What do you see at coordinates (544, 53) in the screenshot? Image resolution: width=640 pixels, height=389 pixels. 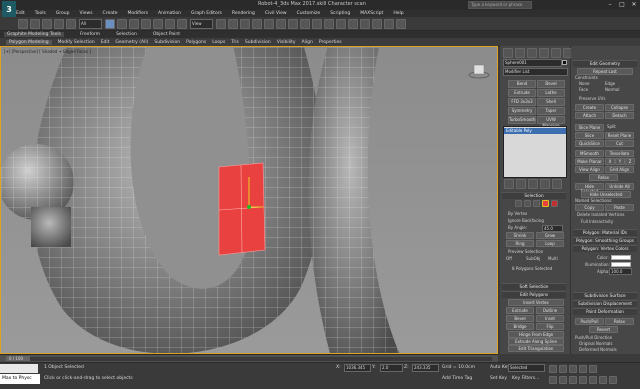 I see `motion-tab-icon` at bounding box center [544, 53].